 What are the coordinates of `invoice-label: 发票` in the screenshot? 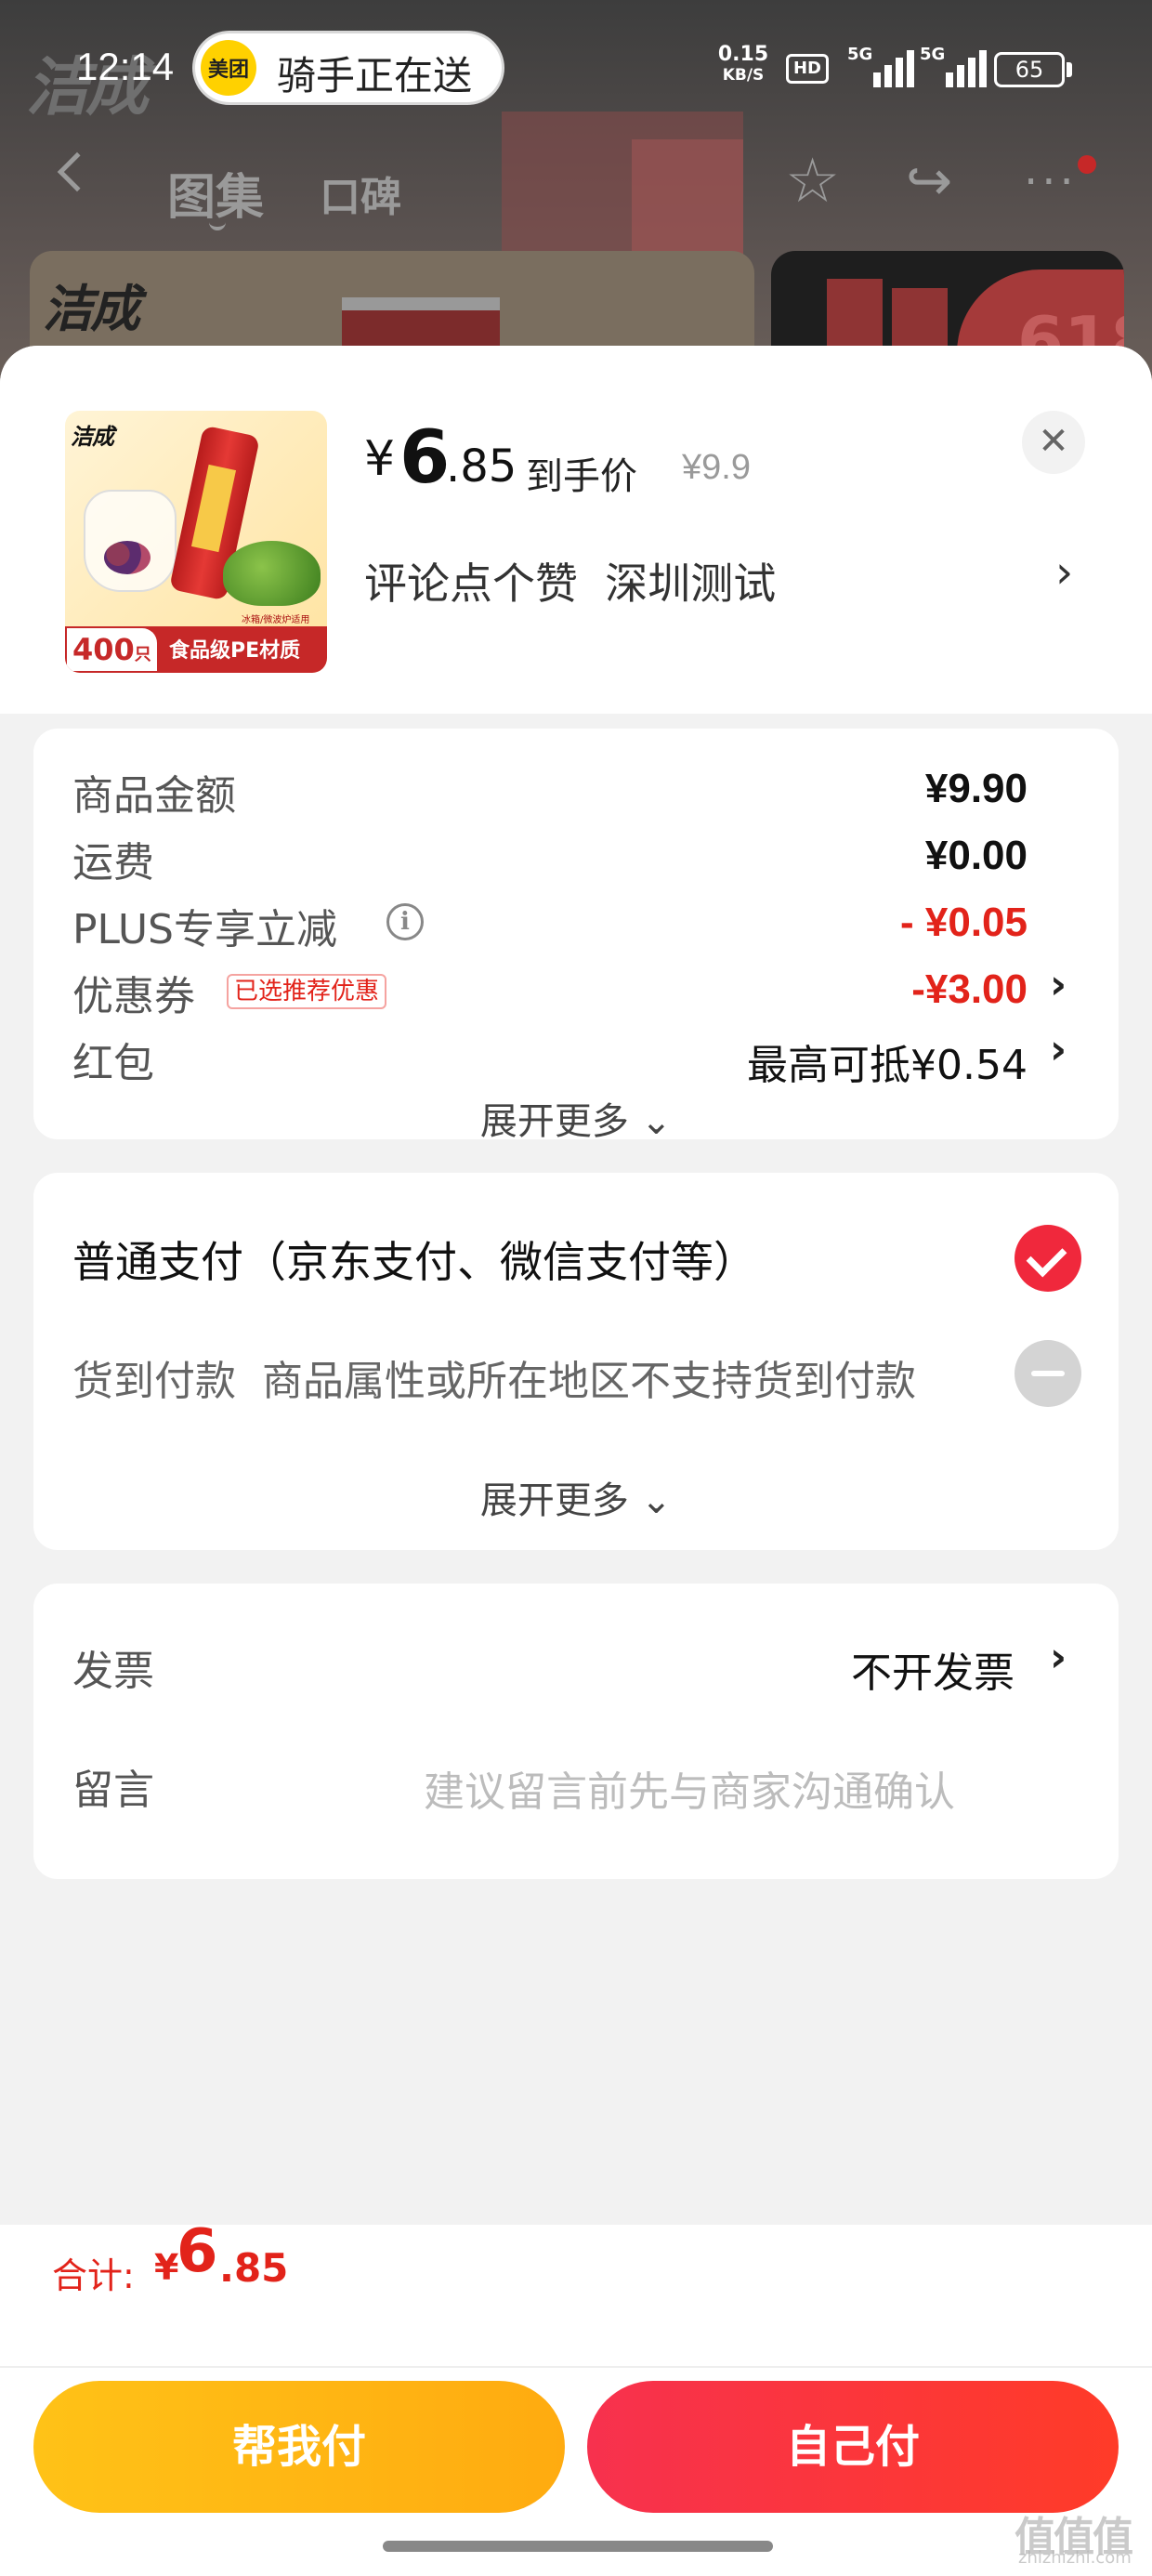 It's located at (113, 1667).